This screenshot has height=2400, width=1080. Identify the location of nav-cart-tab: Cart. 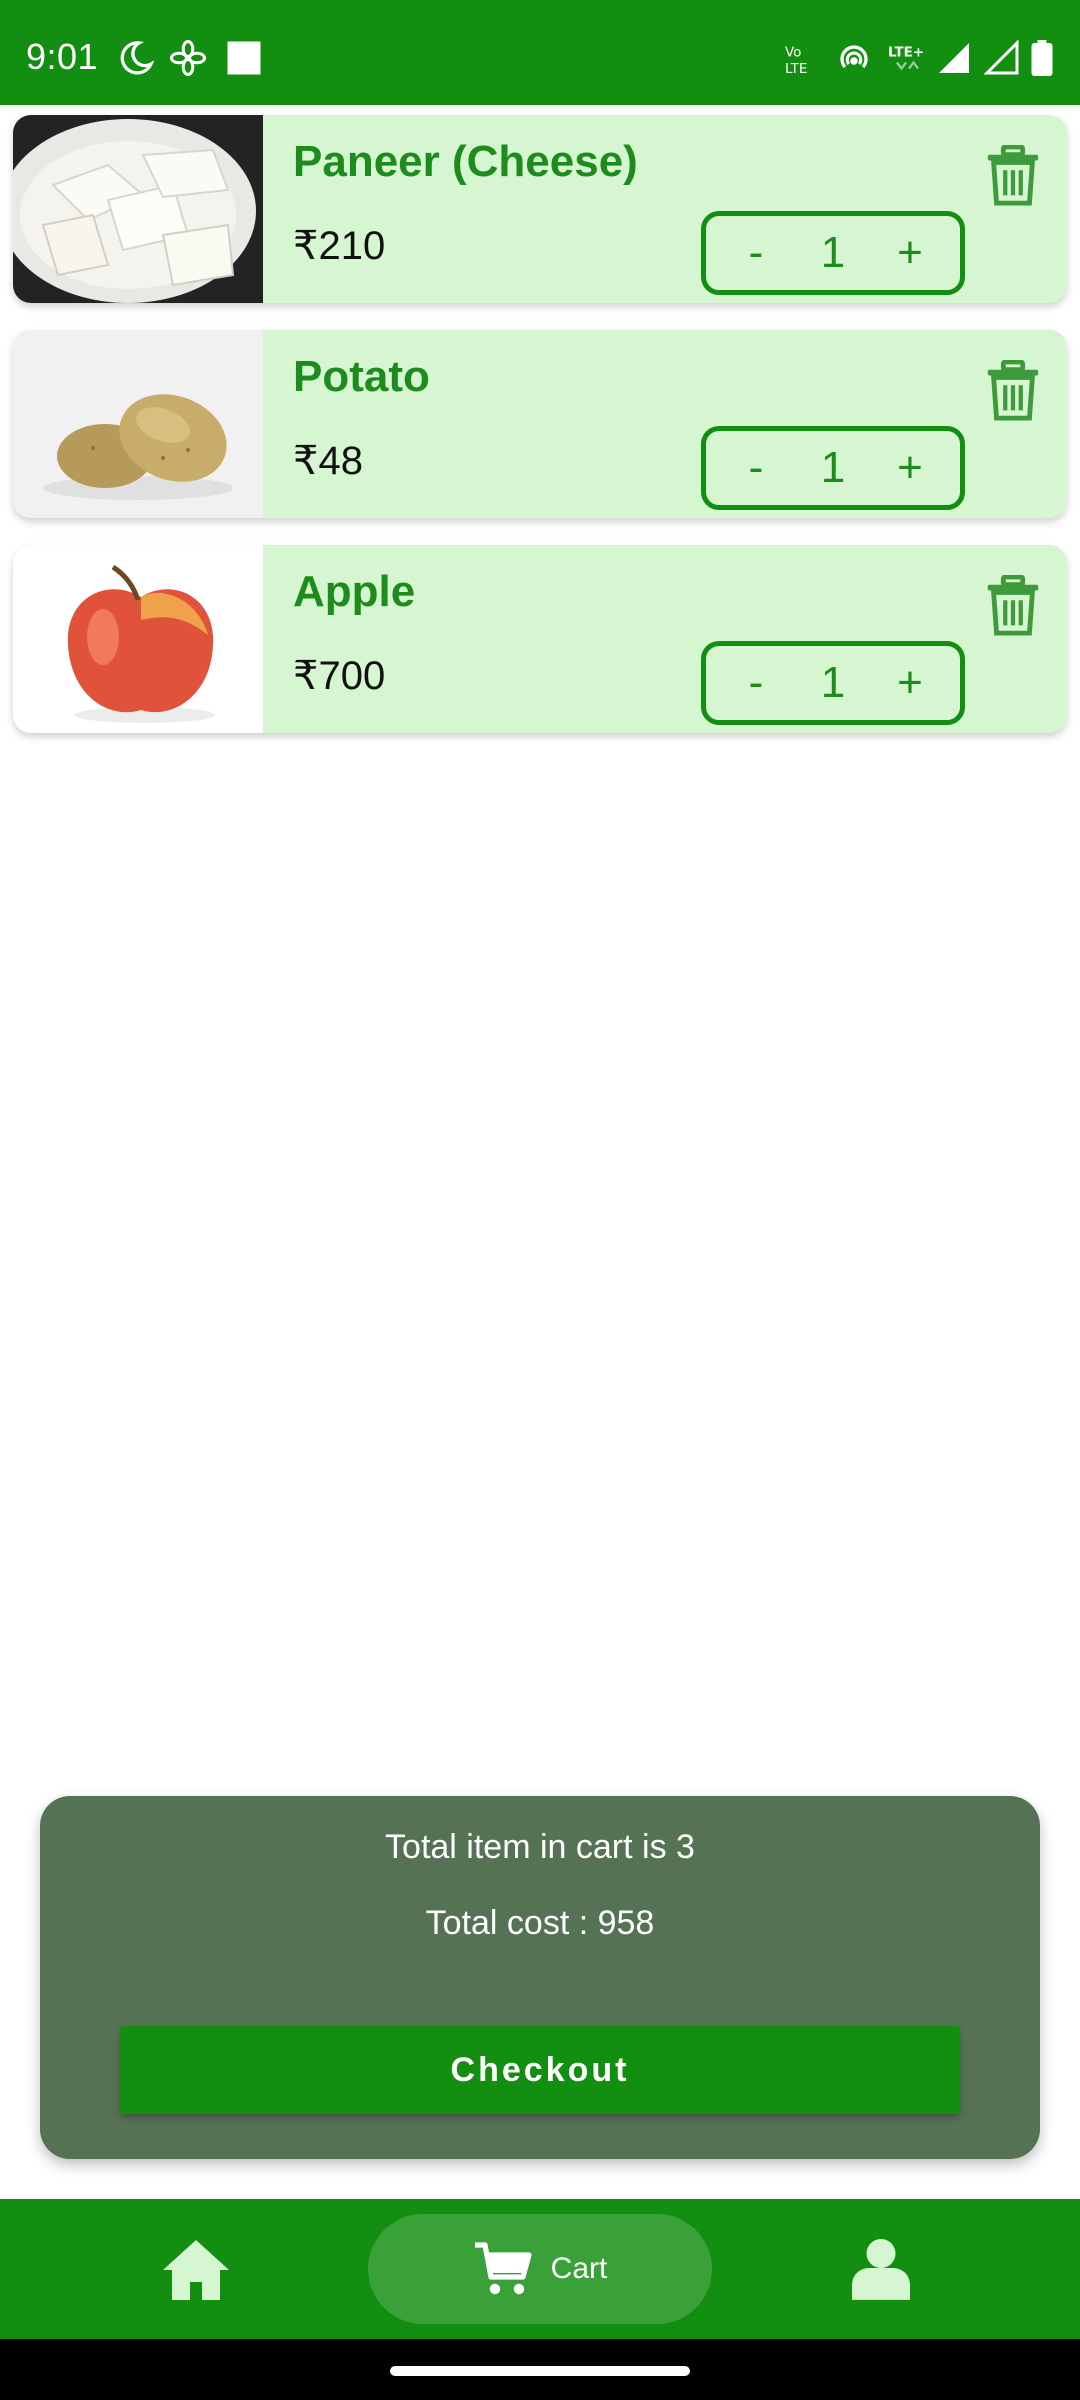
(540, 2269).